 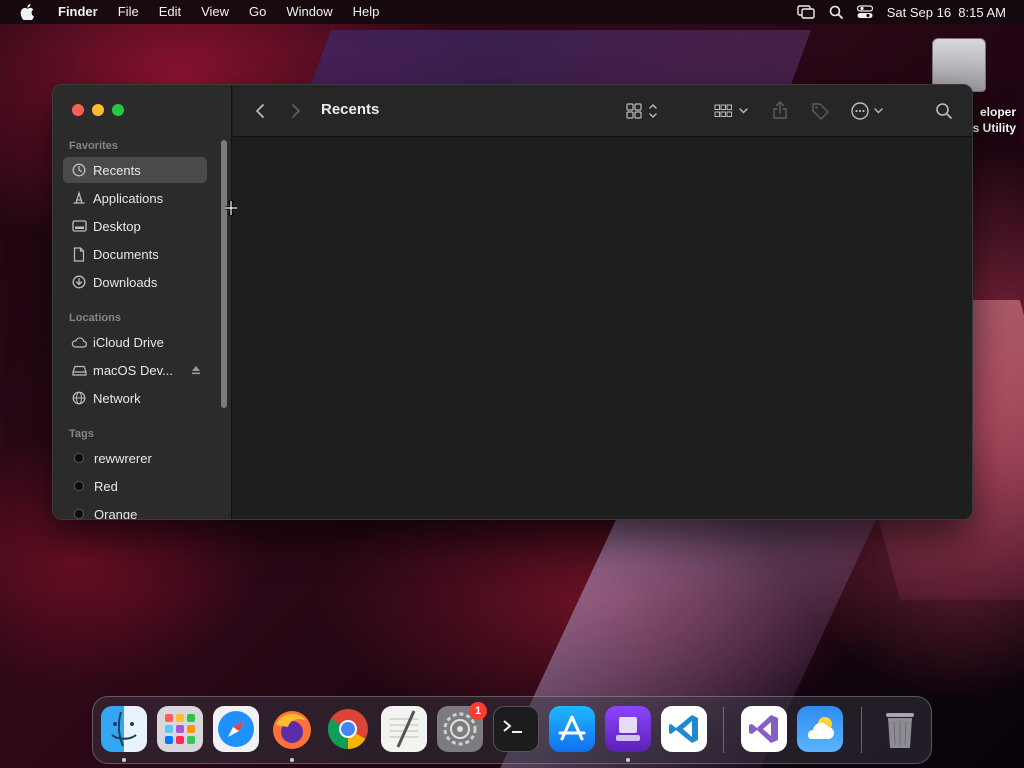 What do you see at coordinates (78, 110) in the screenshot?
I see `close-window-button` at bounding box center [78, 110].